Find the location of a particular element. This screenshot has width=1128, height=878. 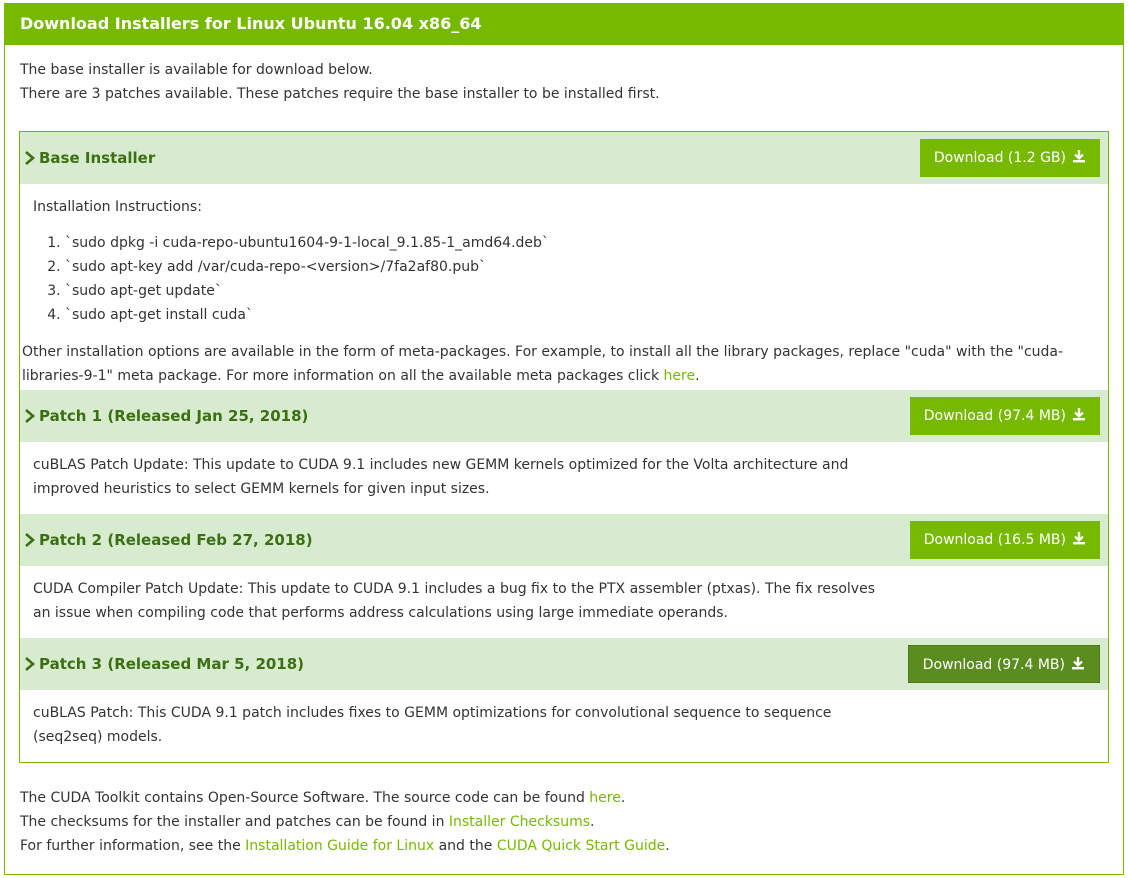

patch-3-desc-line-2: (seq2seq) models. is located at coordinates (98, 737).